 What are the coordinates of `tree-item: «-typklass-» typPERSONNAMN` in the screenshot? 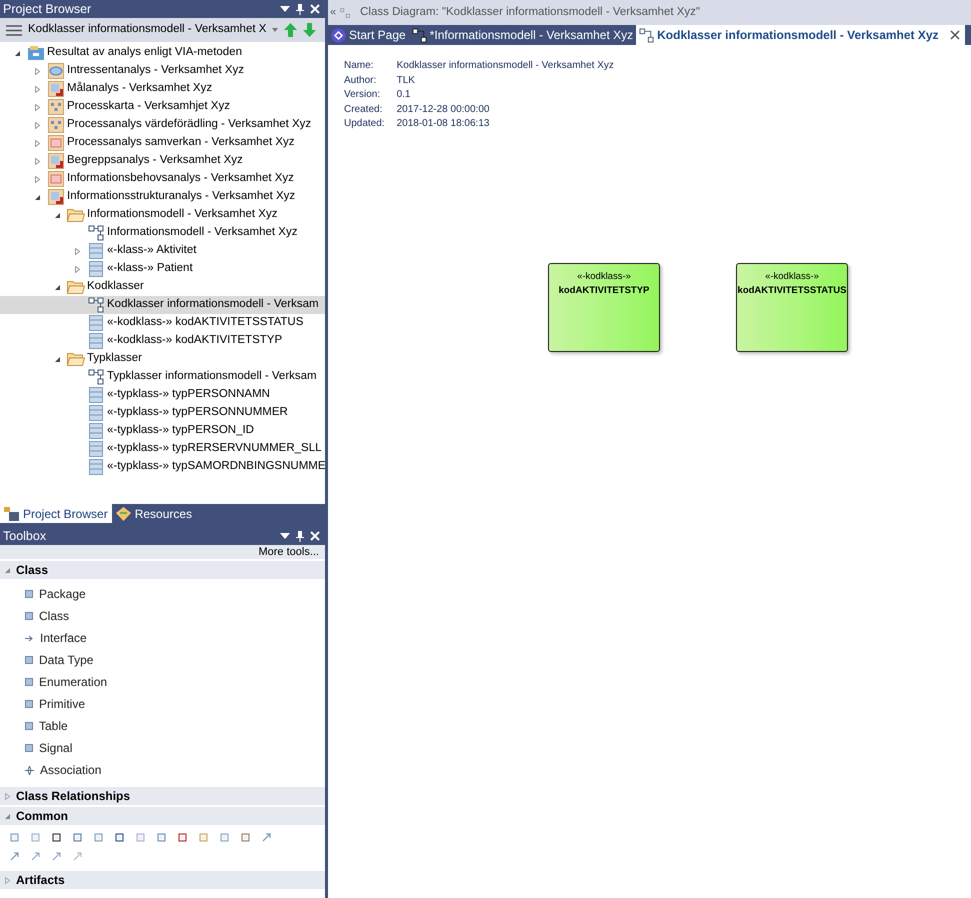 It's located at (162, 395).